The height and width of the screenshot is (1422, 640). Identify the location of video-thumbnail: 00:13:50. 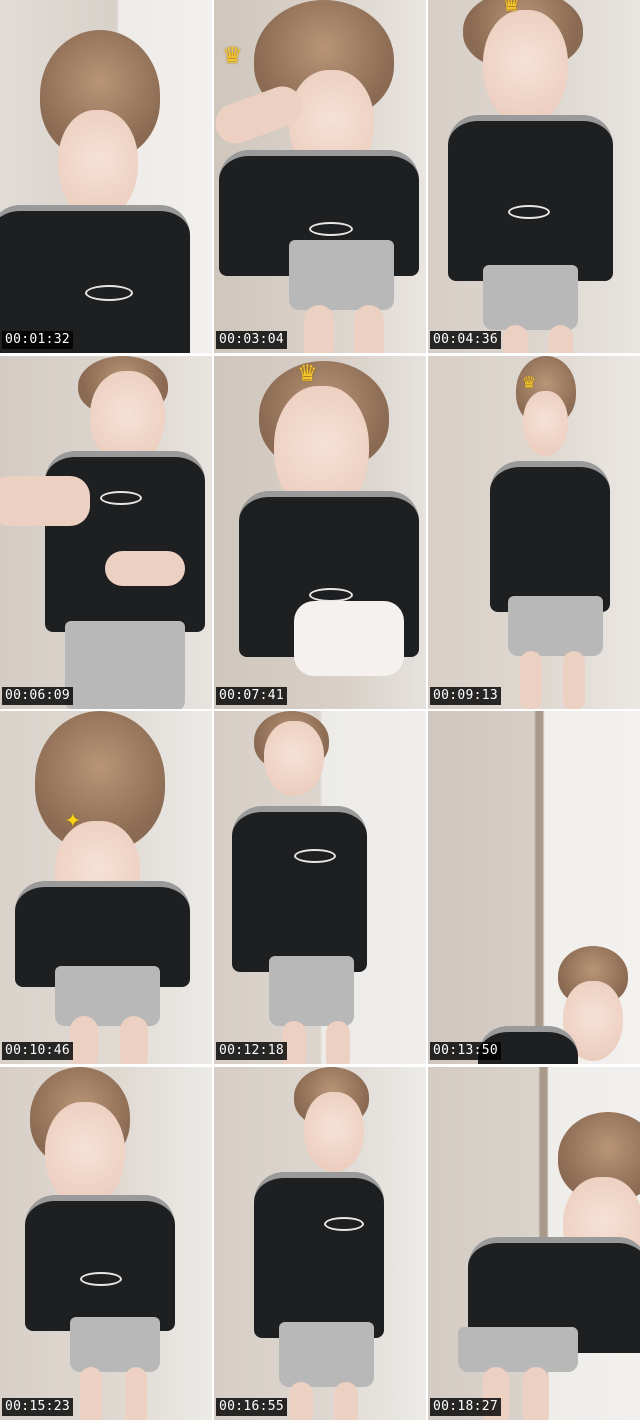
(534, 887).